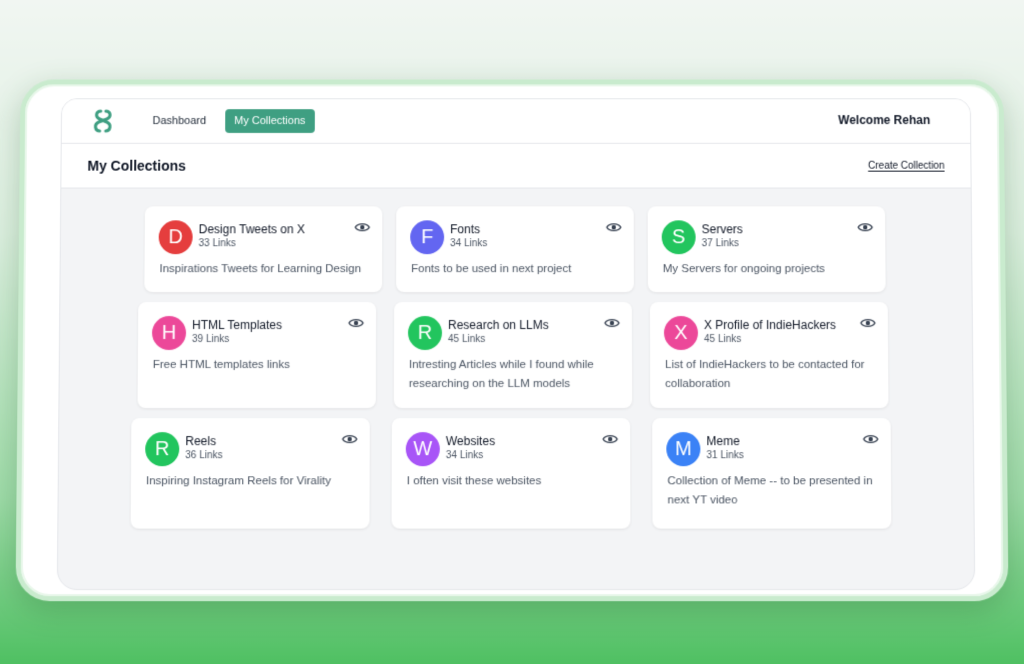 This screenshot has height=664, width=1024. What do you see at coordinates (498, 325) in the screenshot?
I see `collection-title: Research on LLMs` at bounding box center [498, 325].